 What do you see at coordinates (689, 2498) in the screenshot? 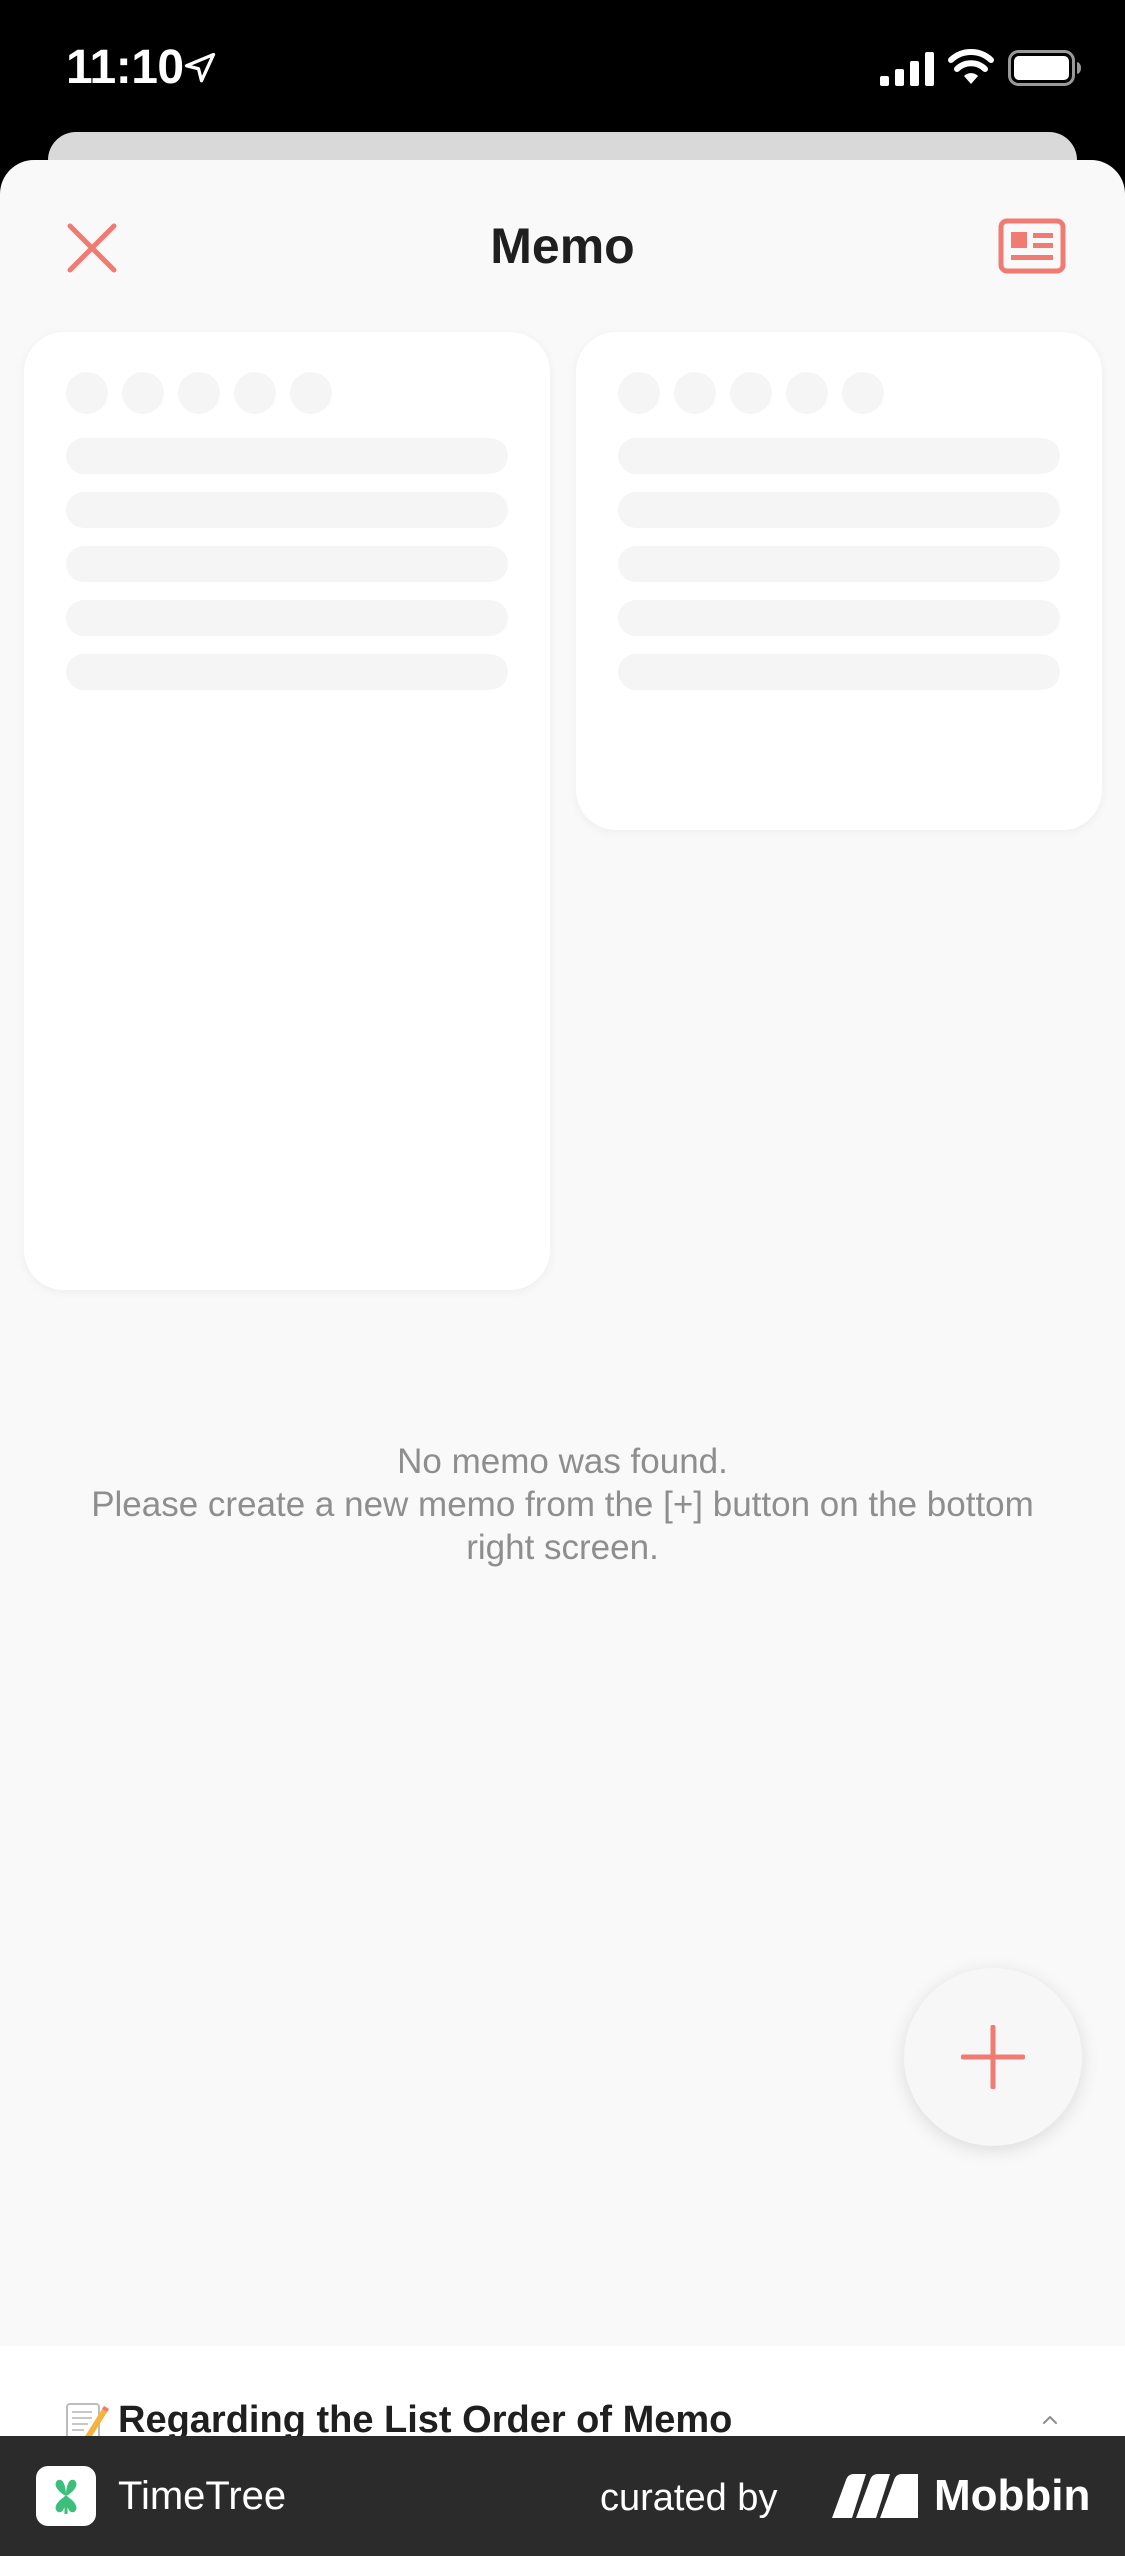
I see `curated-by-label: curated by` at bounding box center [689, 2498].